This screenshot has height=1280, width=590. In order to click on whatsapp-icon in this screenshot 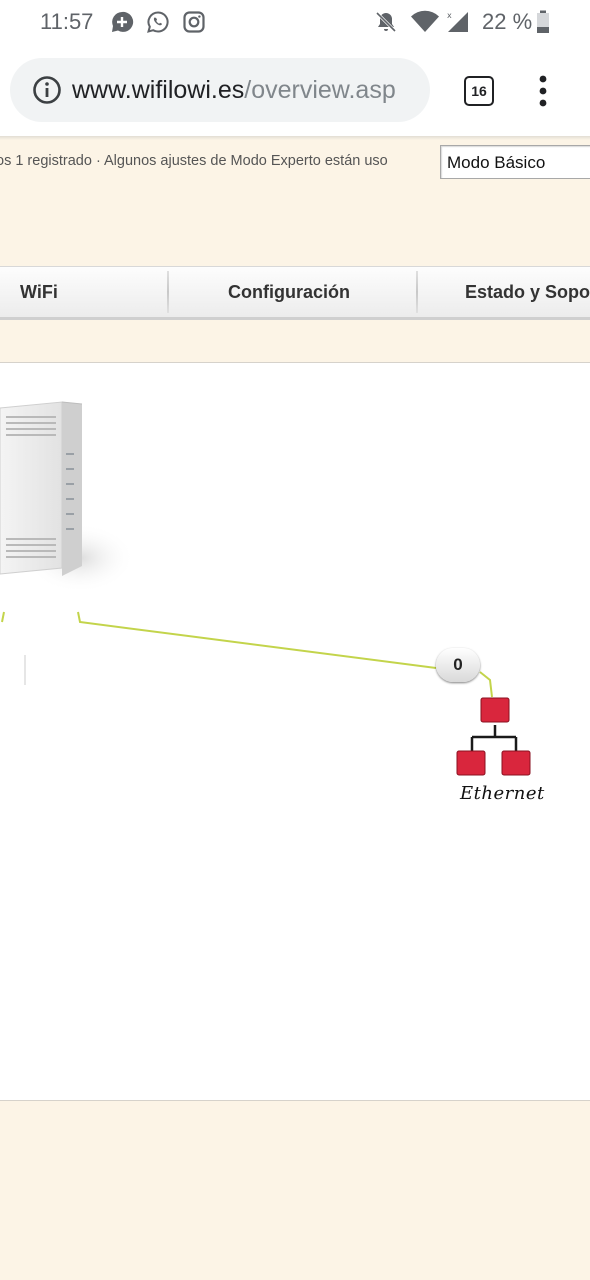, I will do `click(158, 22)`.